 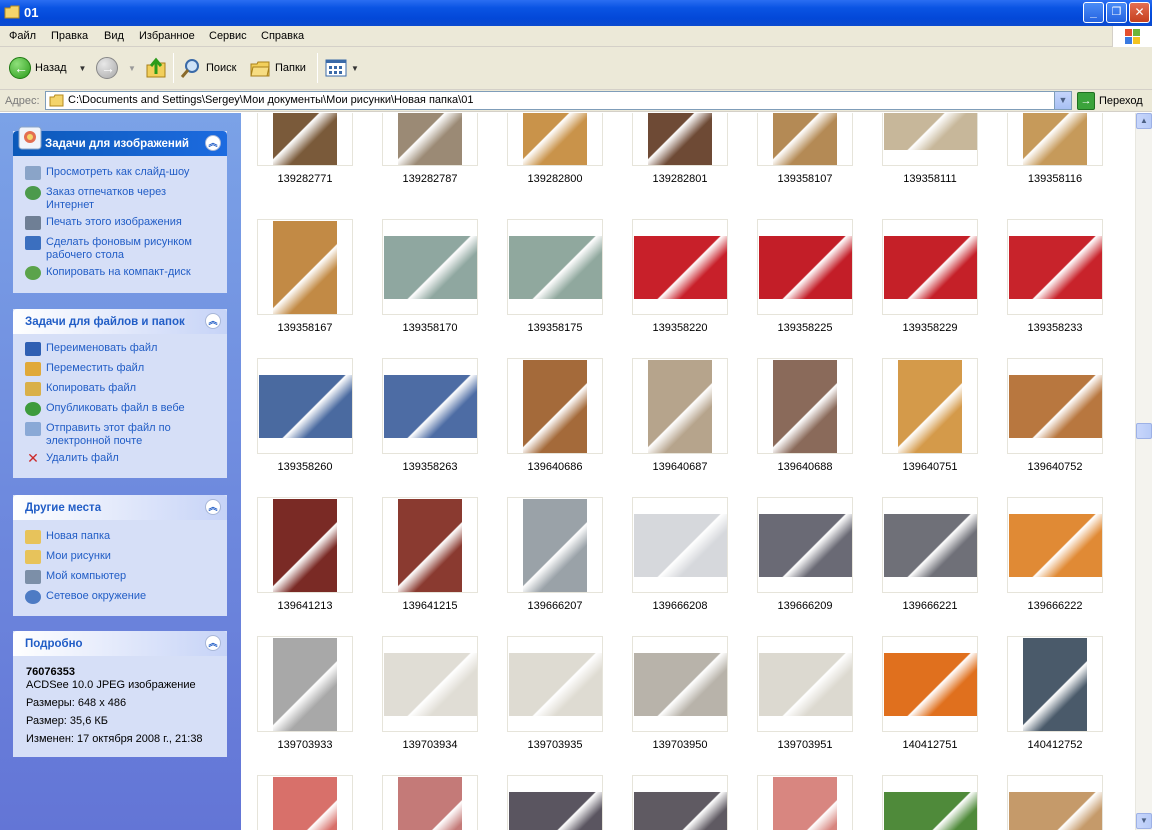 I want to click on task-delete: ✕ Удалить файл, so click(x=120, y=458).